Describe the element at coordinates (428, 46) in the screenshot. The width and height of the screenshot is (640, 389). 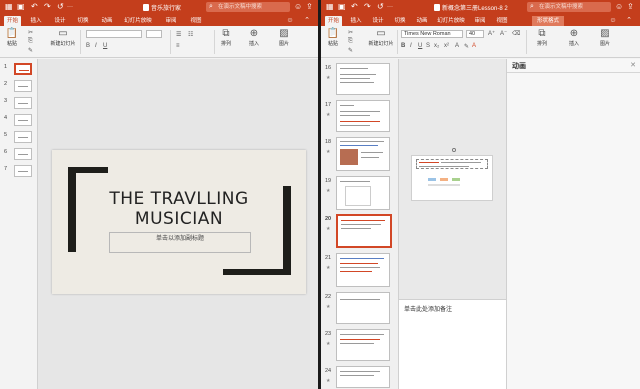
I see `strikethrough-button: S` at that location.